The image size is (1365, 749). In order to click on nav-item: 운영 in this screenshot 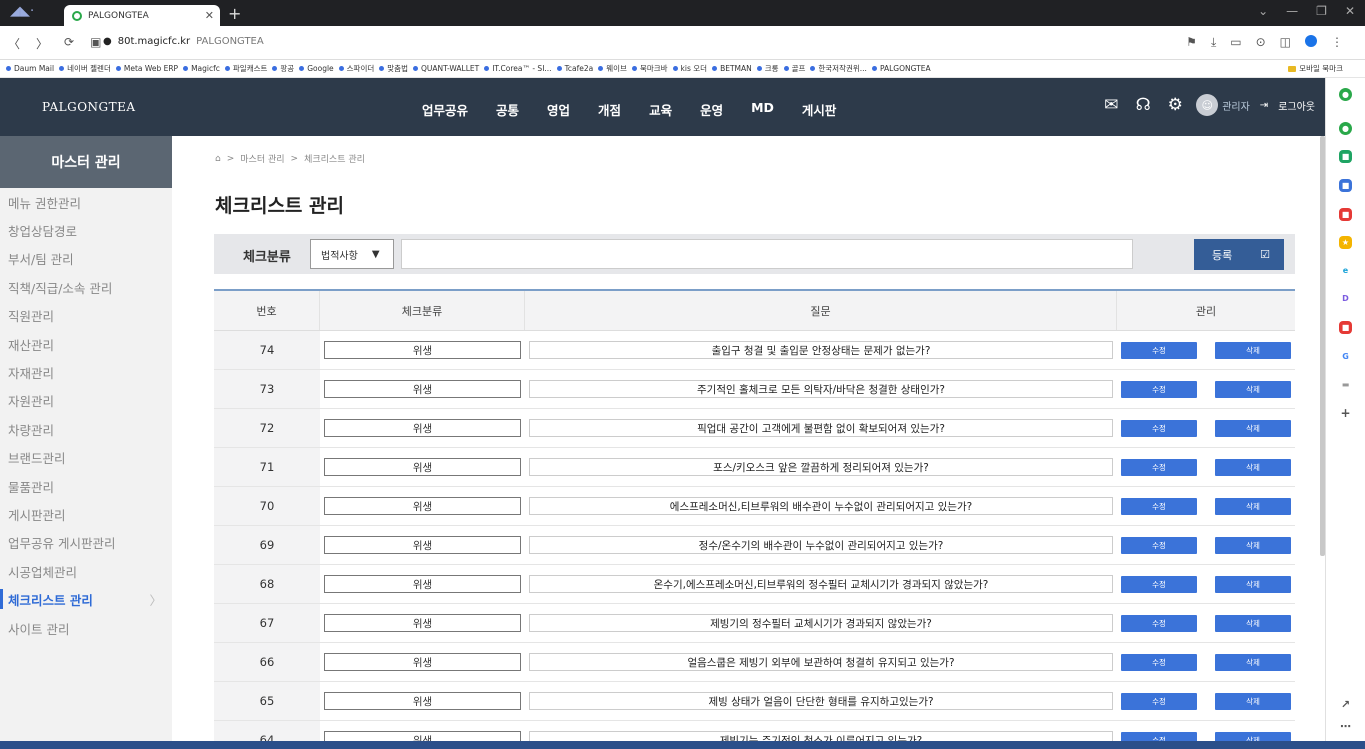, I will do `click(711, 109)`.